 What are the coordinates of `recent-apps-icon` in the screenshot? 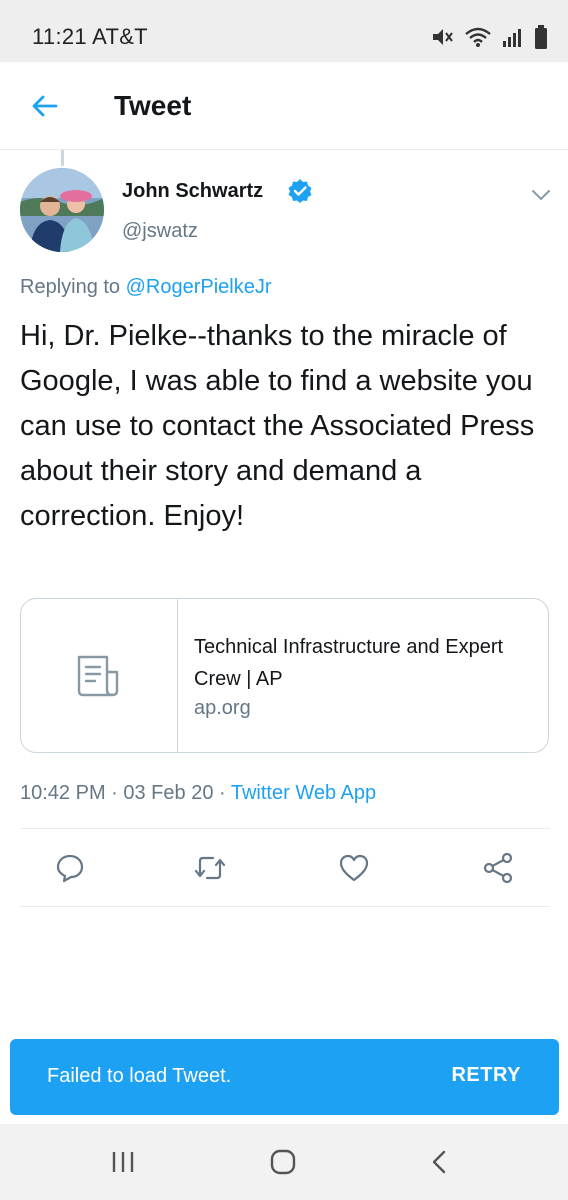 It's located at (123, 1162).